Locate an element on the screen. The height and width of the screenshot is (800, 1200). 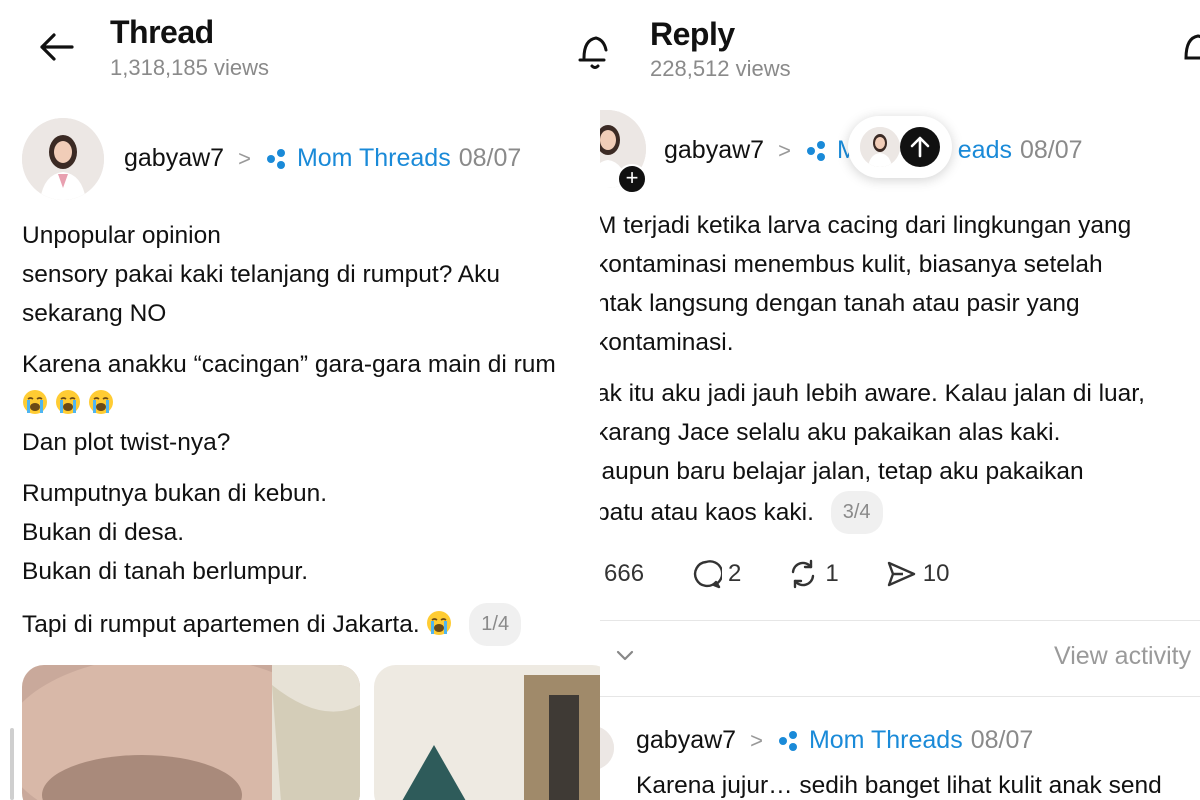
text-line: kontaminasi. is located at coordinates (667, 342).